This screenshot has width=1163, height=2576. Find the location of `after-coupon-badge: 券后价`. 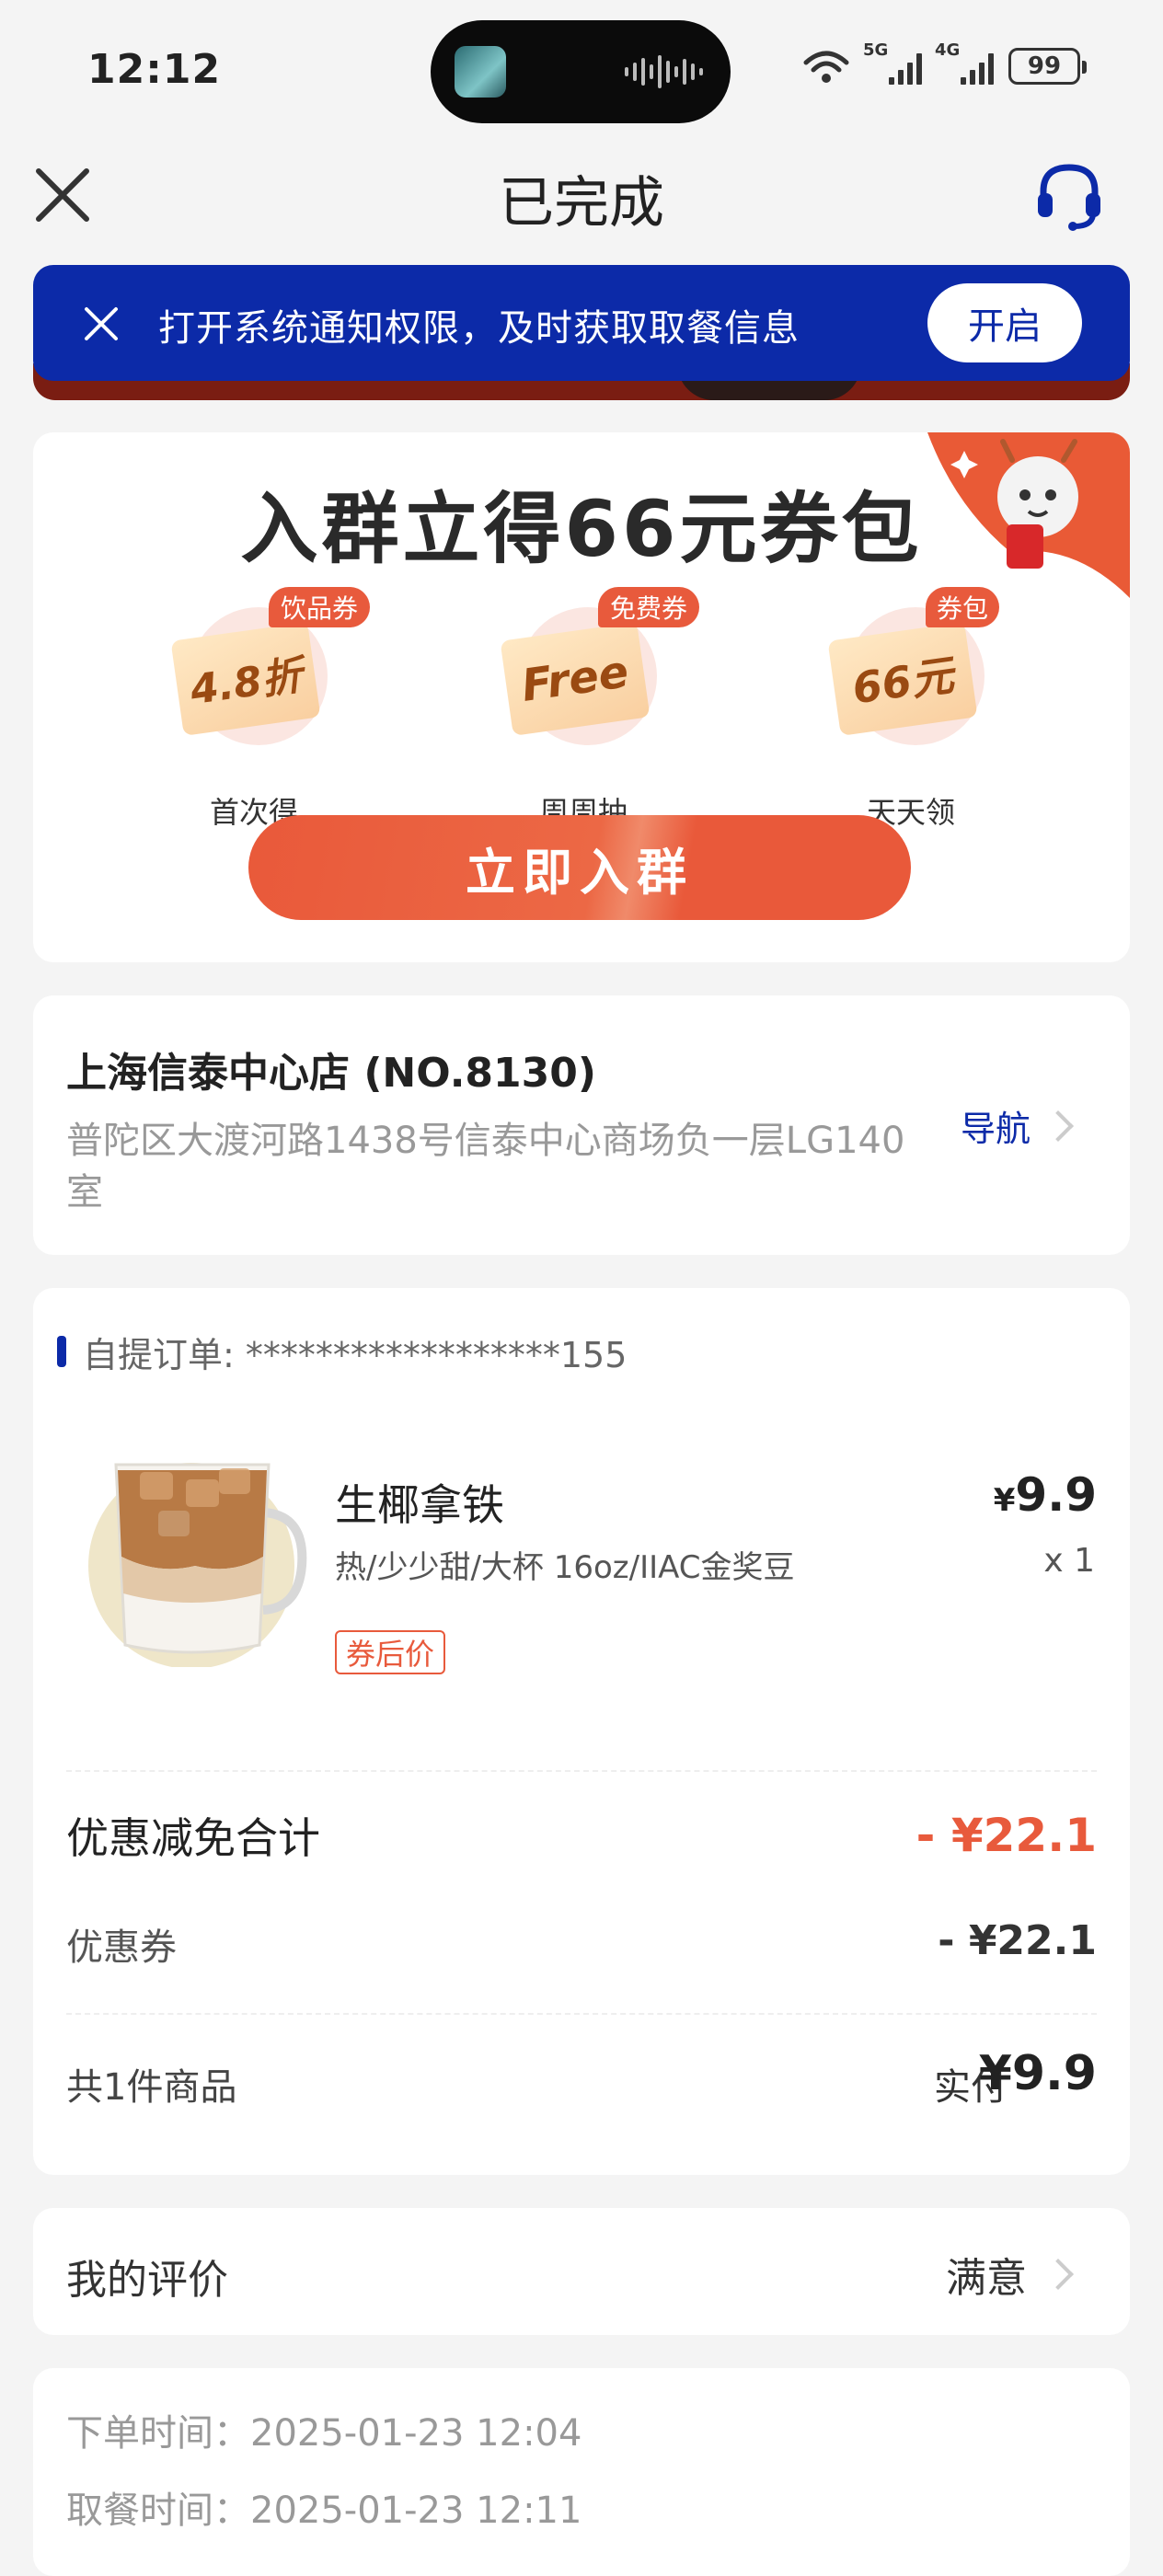

after-coupon-badge: 券后价 is located at coordinates (391, 1652).